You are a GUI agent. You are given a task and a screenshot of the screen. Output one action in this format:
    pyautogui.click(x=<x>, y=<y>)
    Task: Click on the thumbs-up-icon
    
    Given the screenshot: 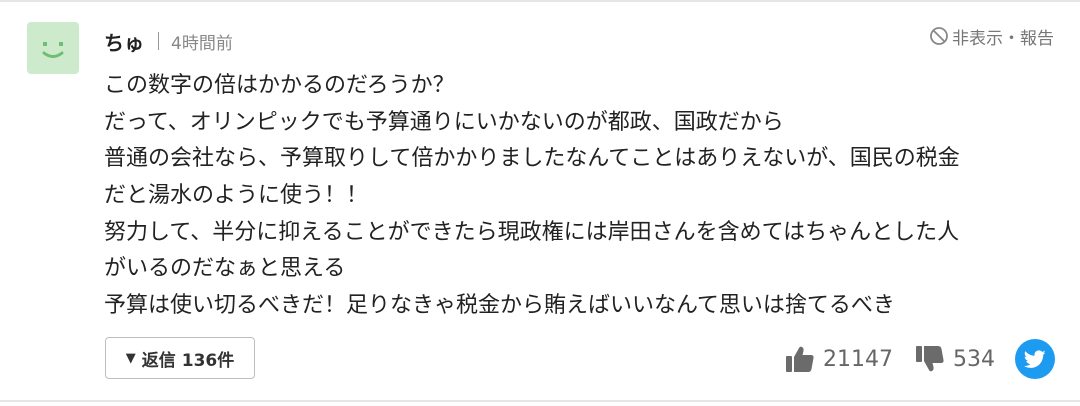 What is the action you would take?
    pyautogui.click(x=800, y=359)
    